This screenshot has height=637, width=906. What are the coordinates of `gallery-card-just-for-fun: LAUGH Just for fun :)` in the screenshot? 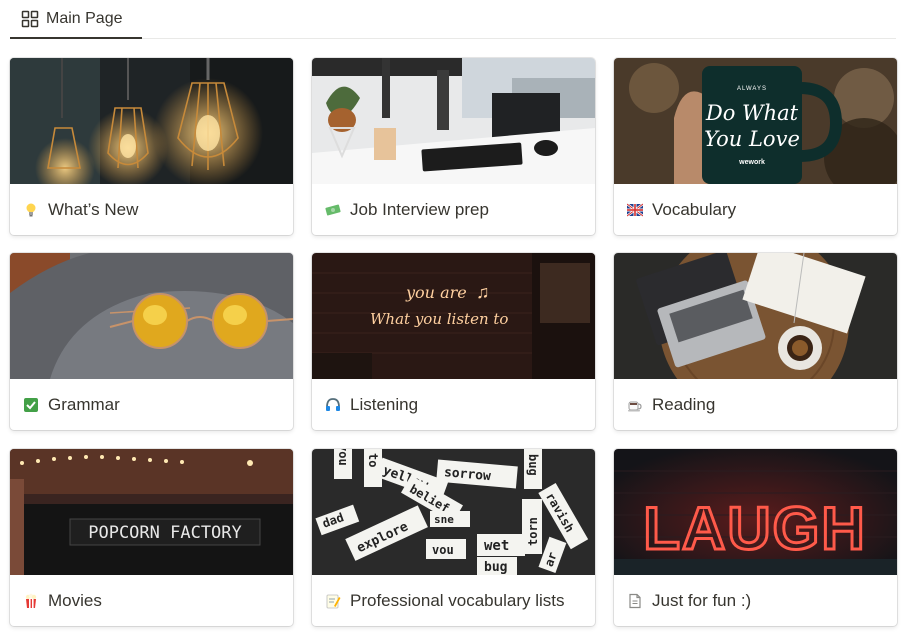 It's located at (755, 537).